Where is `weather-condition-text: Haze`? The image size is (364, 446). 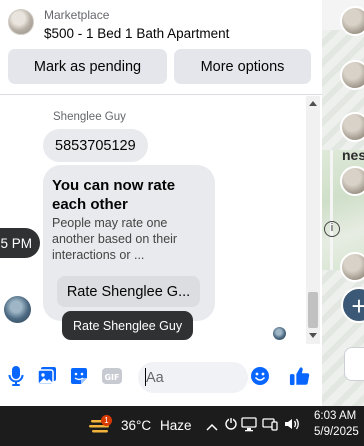
weather-condition-text: Haze is located at coordinates (176, 425).